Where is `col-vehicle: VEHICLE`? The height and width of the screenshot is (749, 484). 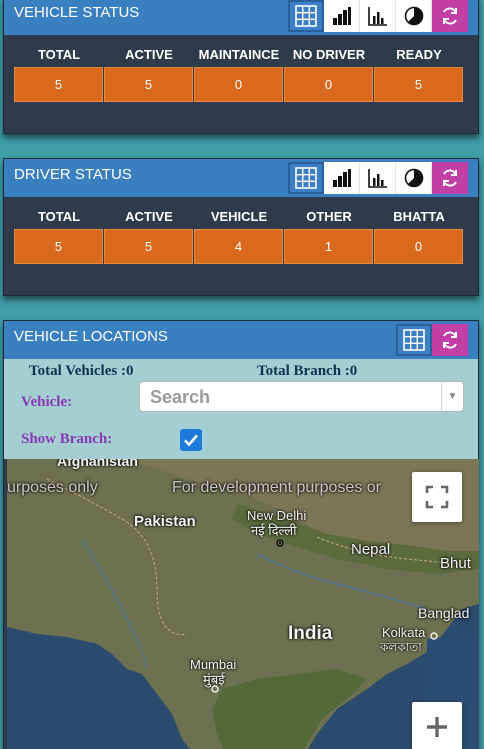
col-vehicle: VEHICLE is located at coordinates (239, 216).